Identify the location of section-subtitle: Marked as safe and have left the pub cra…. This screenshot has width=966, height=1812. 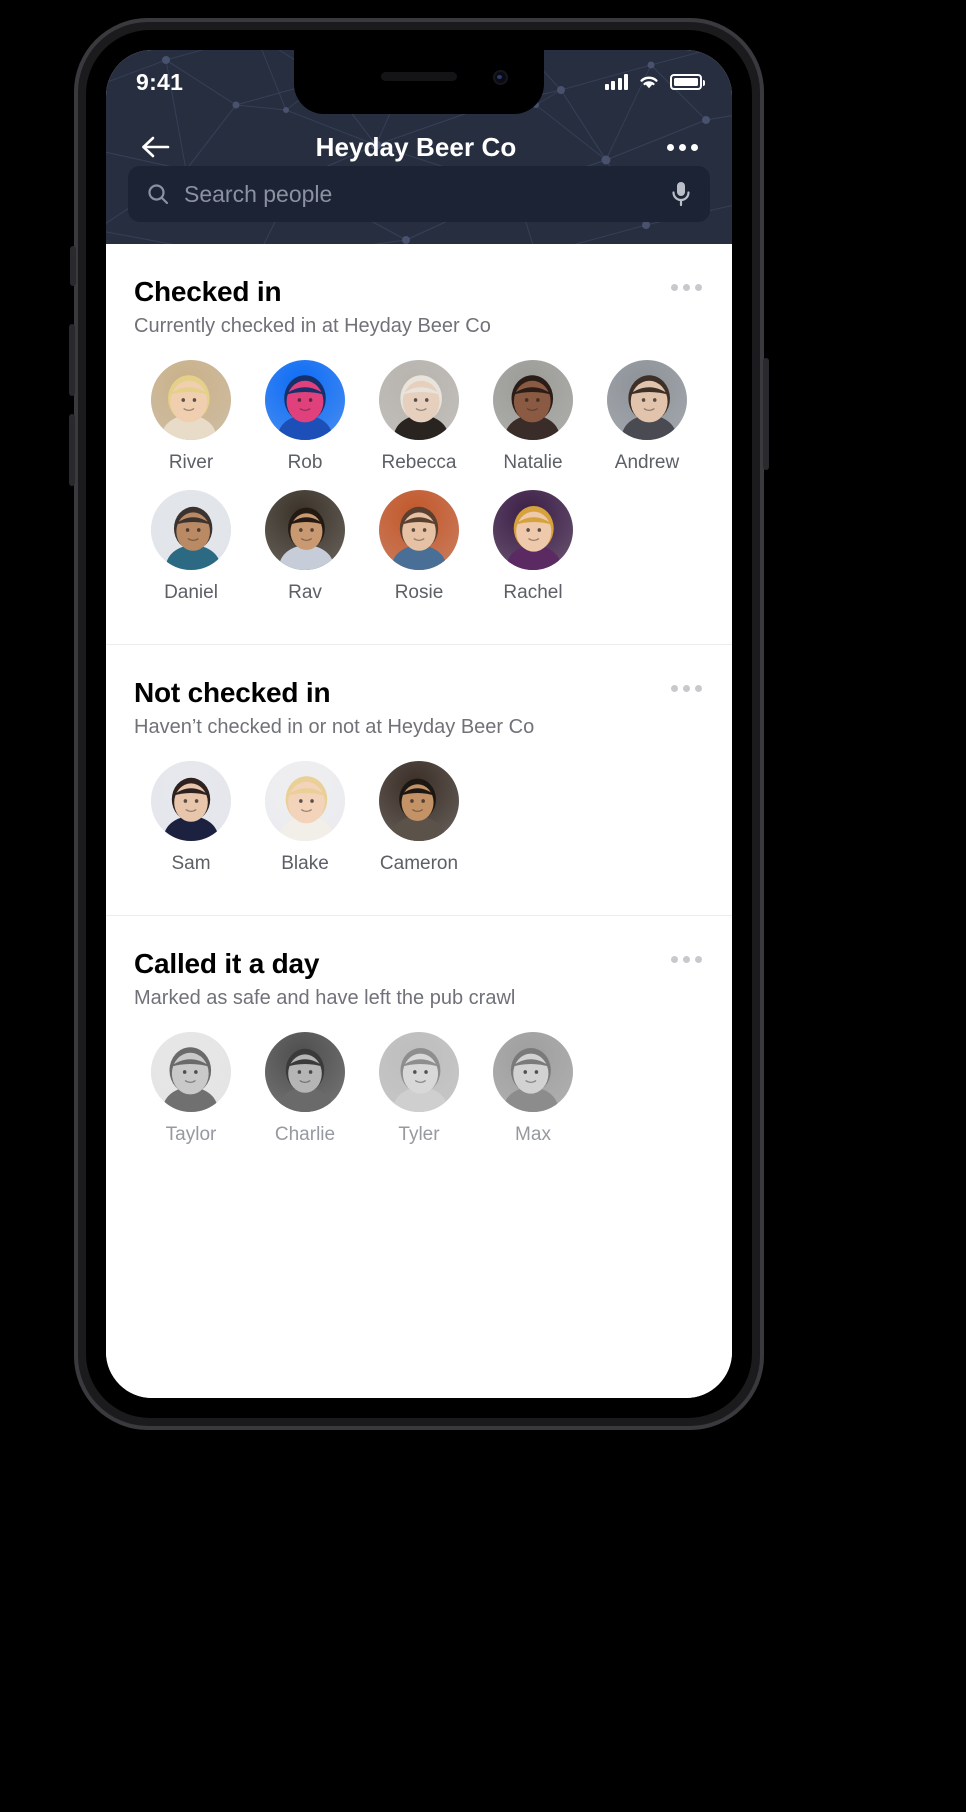
(325, 998).